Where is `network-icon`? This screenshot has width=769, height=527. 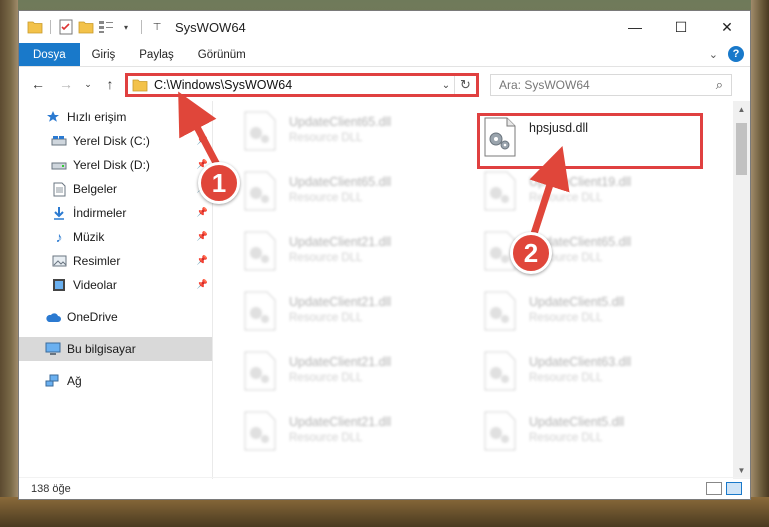 network-icon is located at coordinates (53, 381).